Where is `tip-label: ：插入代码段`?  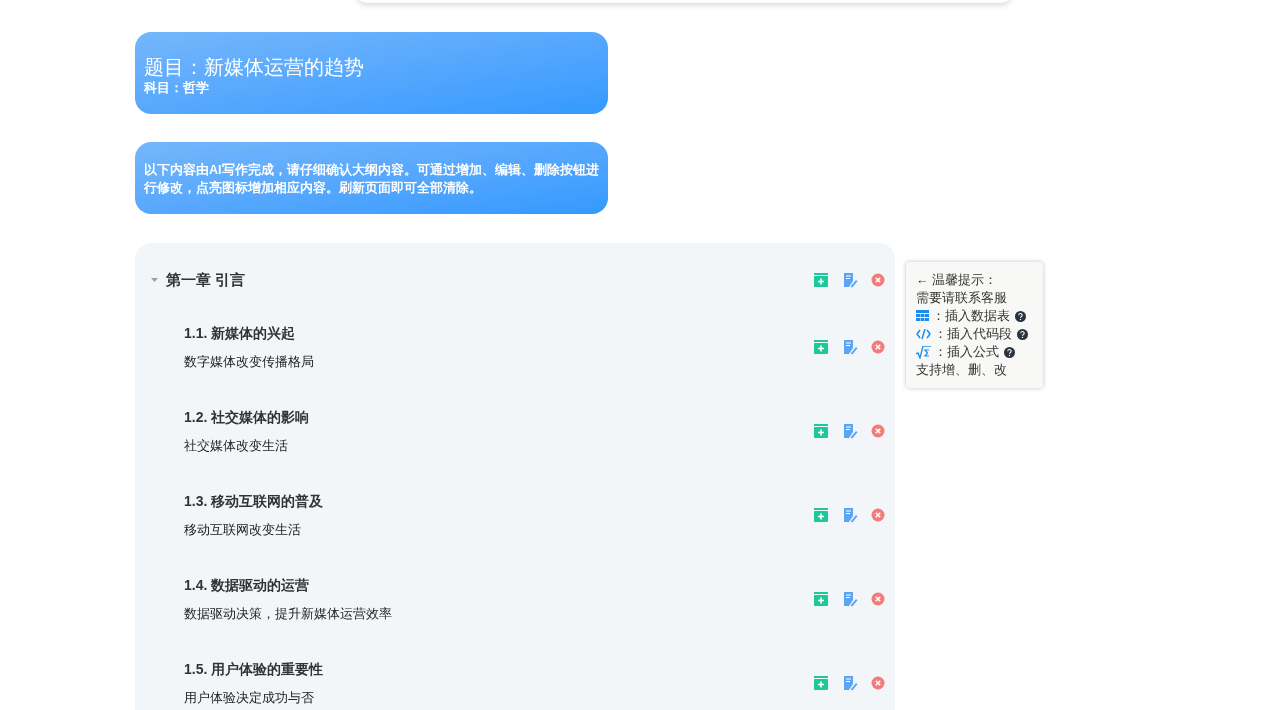 tip-label: ：插入代码段 is located at coordinates (973, 334).